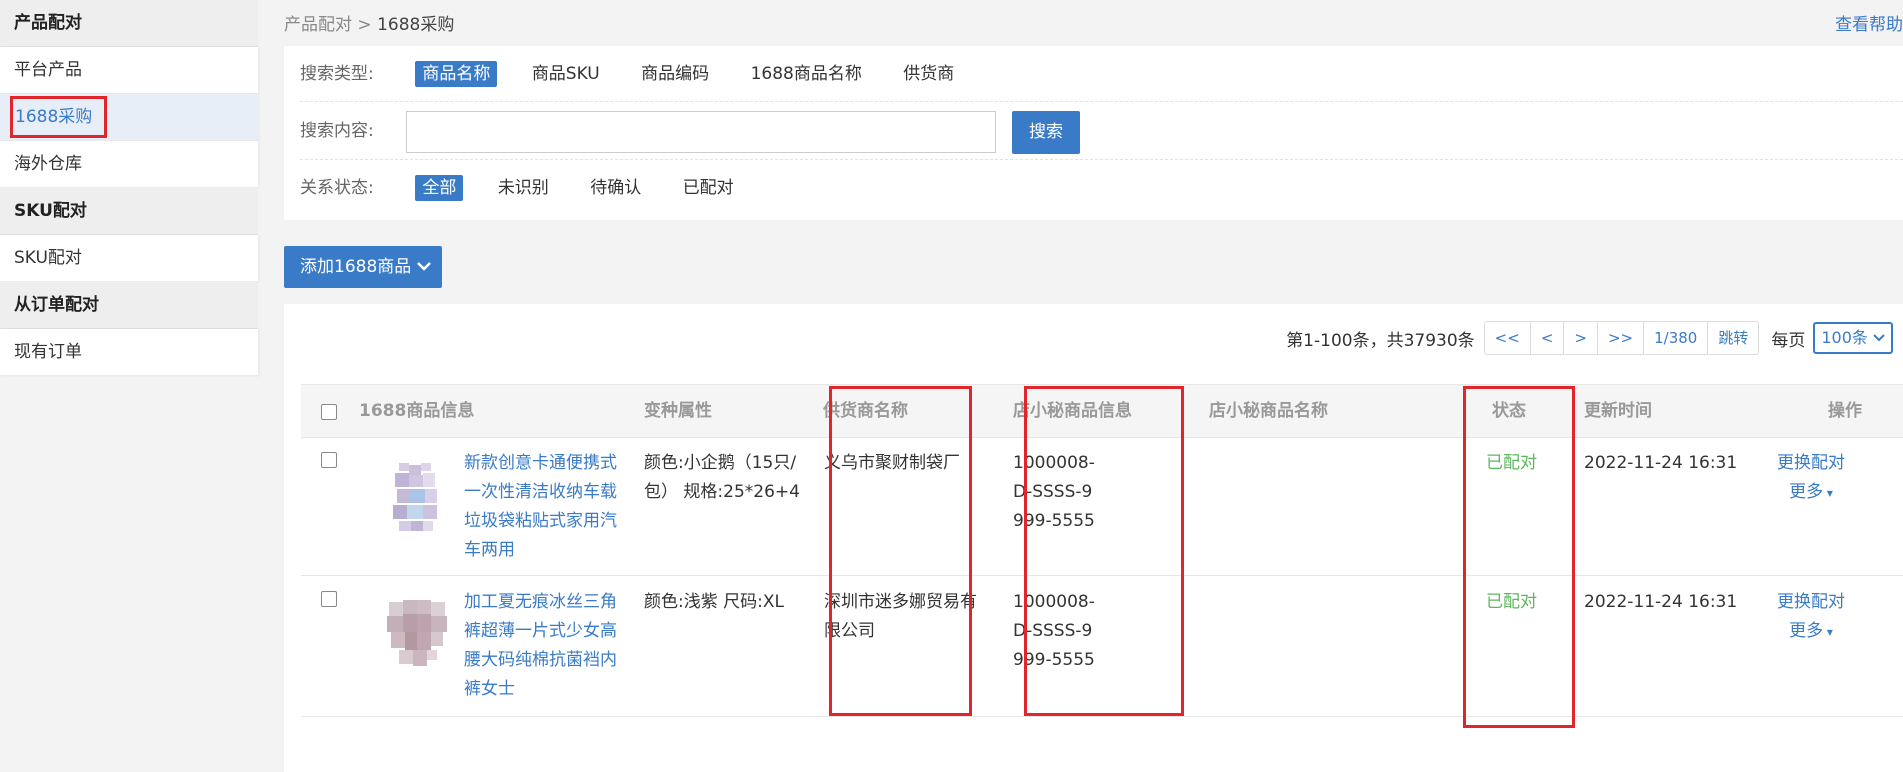  What do you see at coordinates (615, 188) in the screenshot?
I see `status-filter-pending: 待确认` at bounding box center [615, 188].